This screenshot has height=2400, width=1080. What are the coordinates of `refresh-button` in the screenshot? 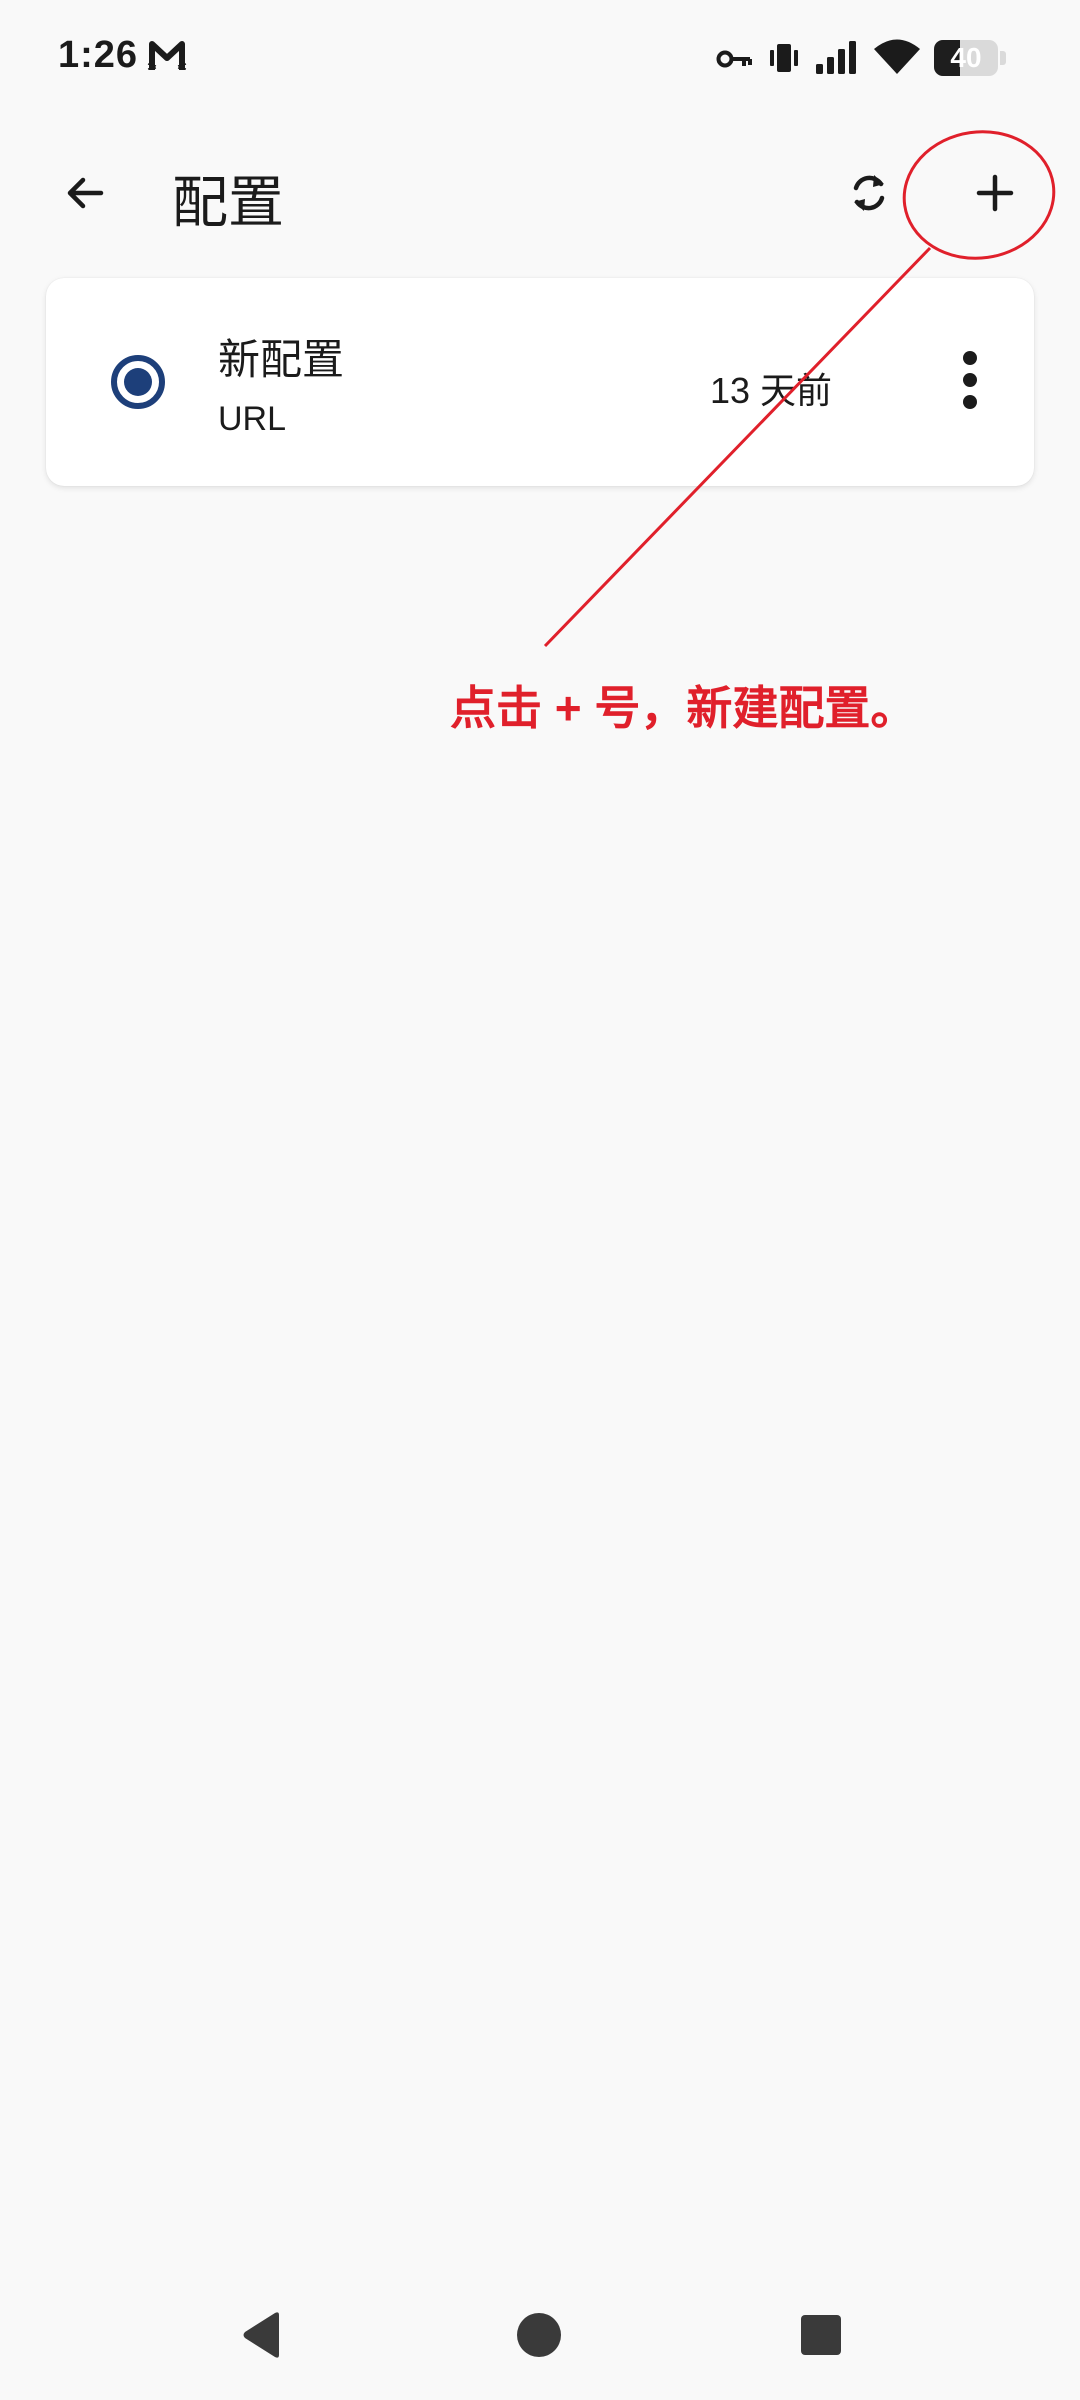 It's located at (869, 195).